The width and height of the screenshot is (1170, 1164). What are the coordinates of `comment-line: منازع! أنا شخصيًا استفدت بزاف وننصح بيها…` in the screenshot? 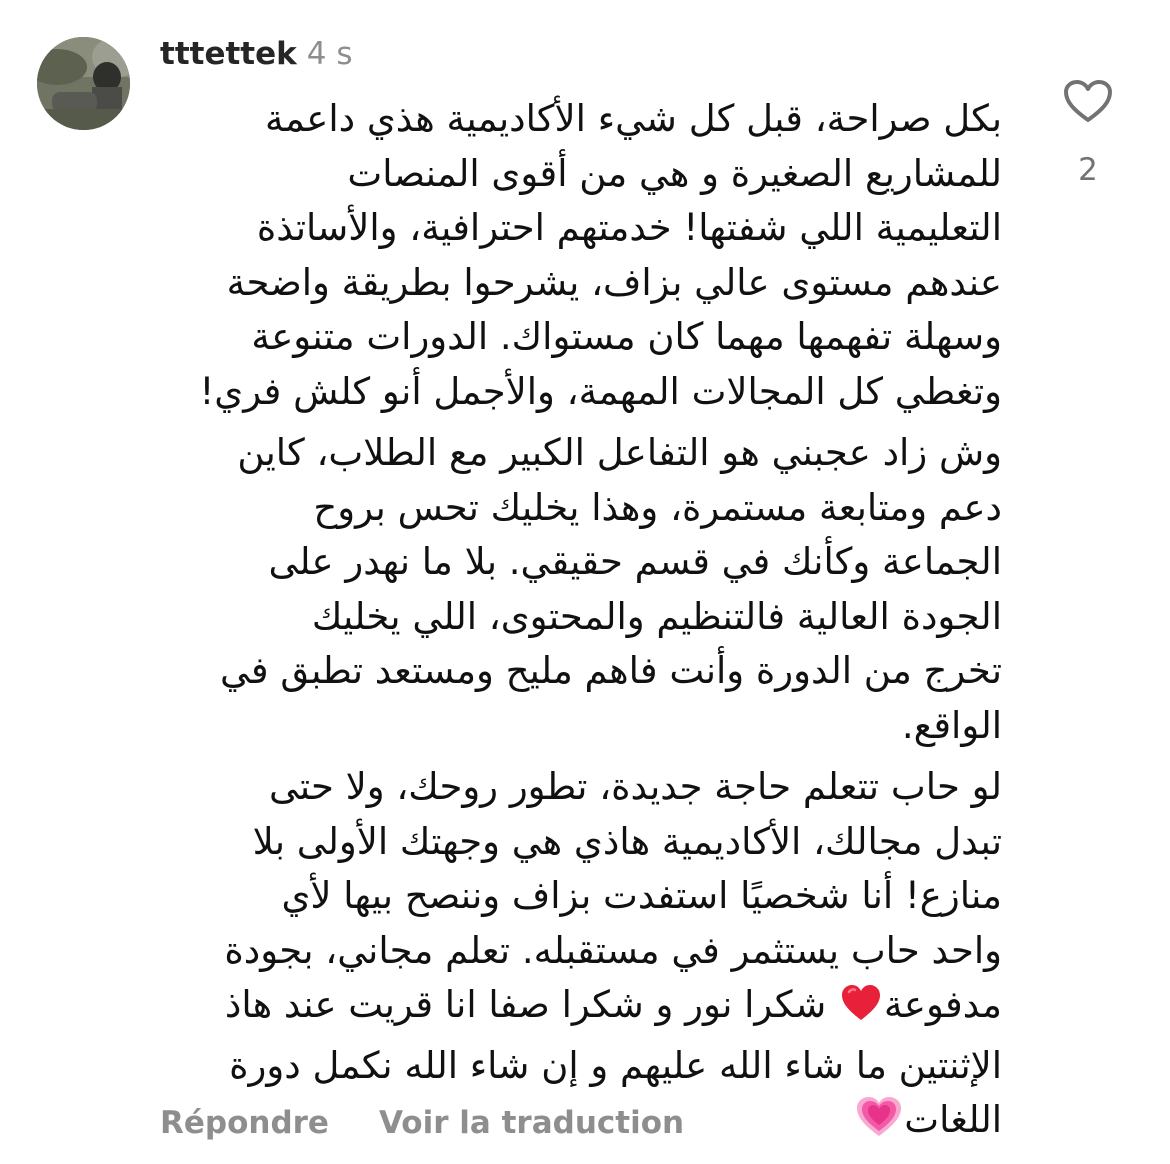 It's located at (641, 895).